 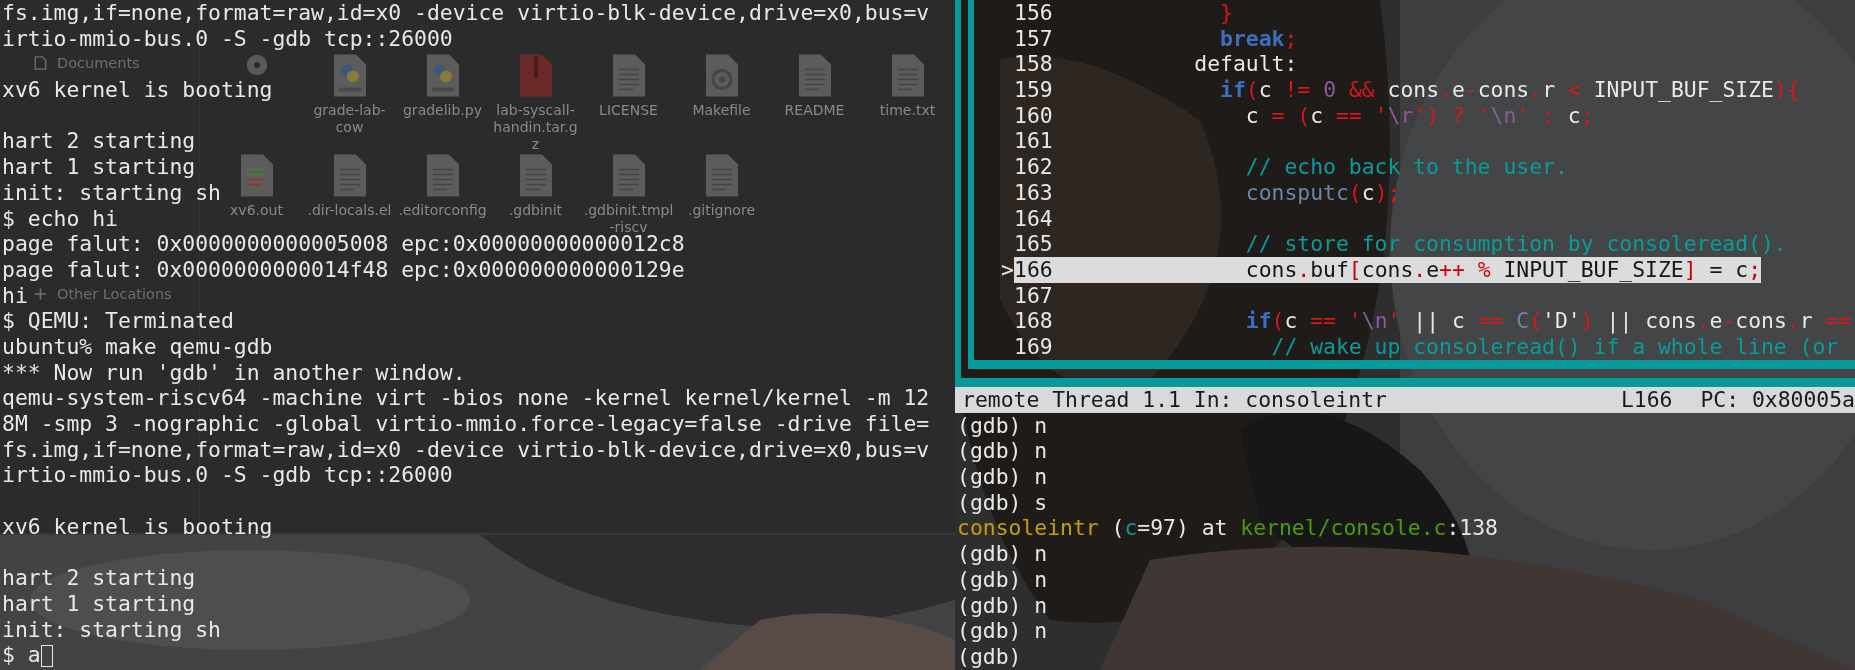 I want to click on console-line: consoleintr (c=97) at kernel/console.c:138, so click(x=1227, y=528).